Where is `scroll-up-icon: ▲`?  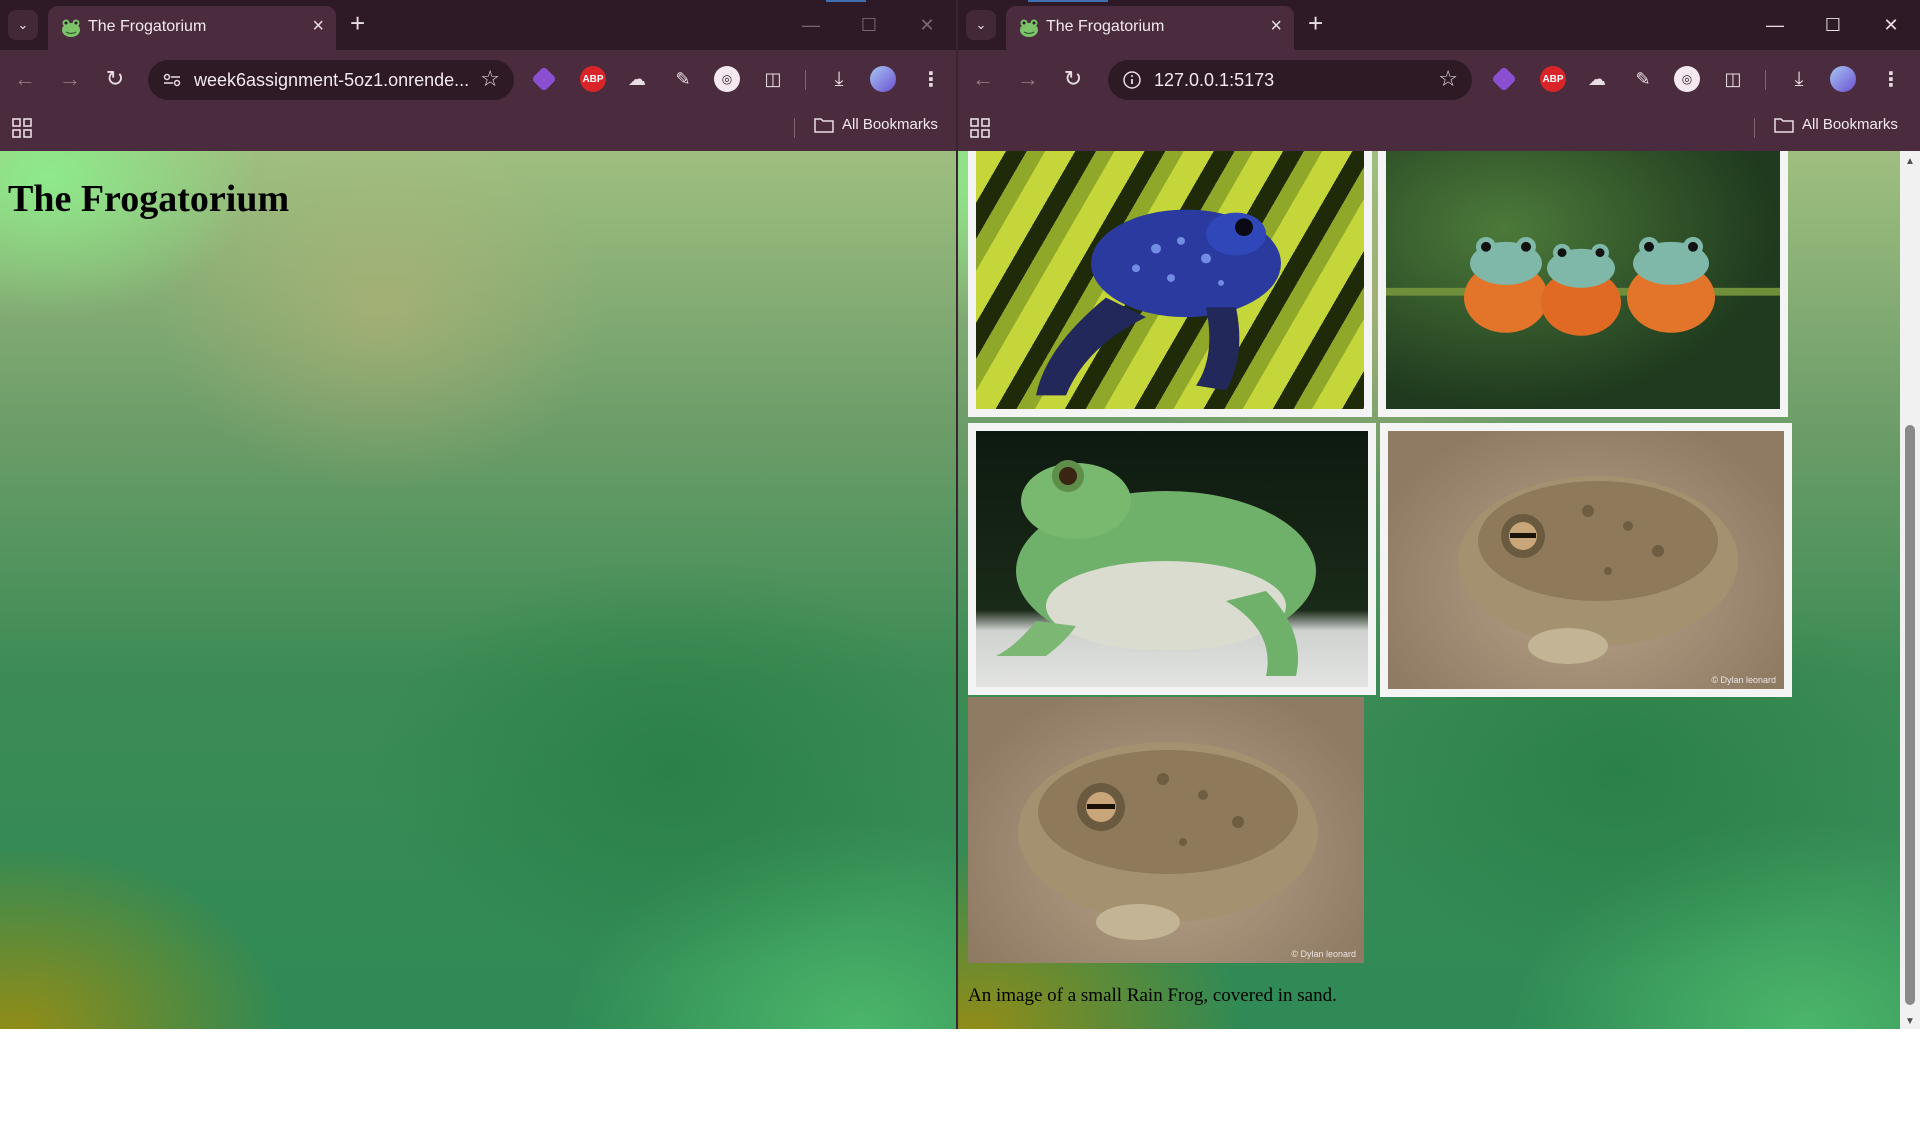 scroll-up-icon: ▲ is located at coordinates (1910, 161).